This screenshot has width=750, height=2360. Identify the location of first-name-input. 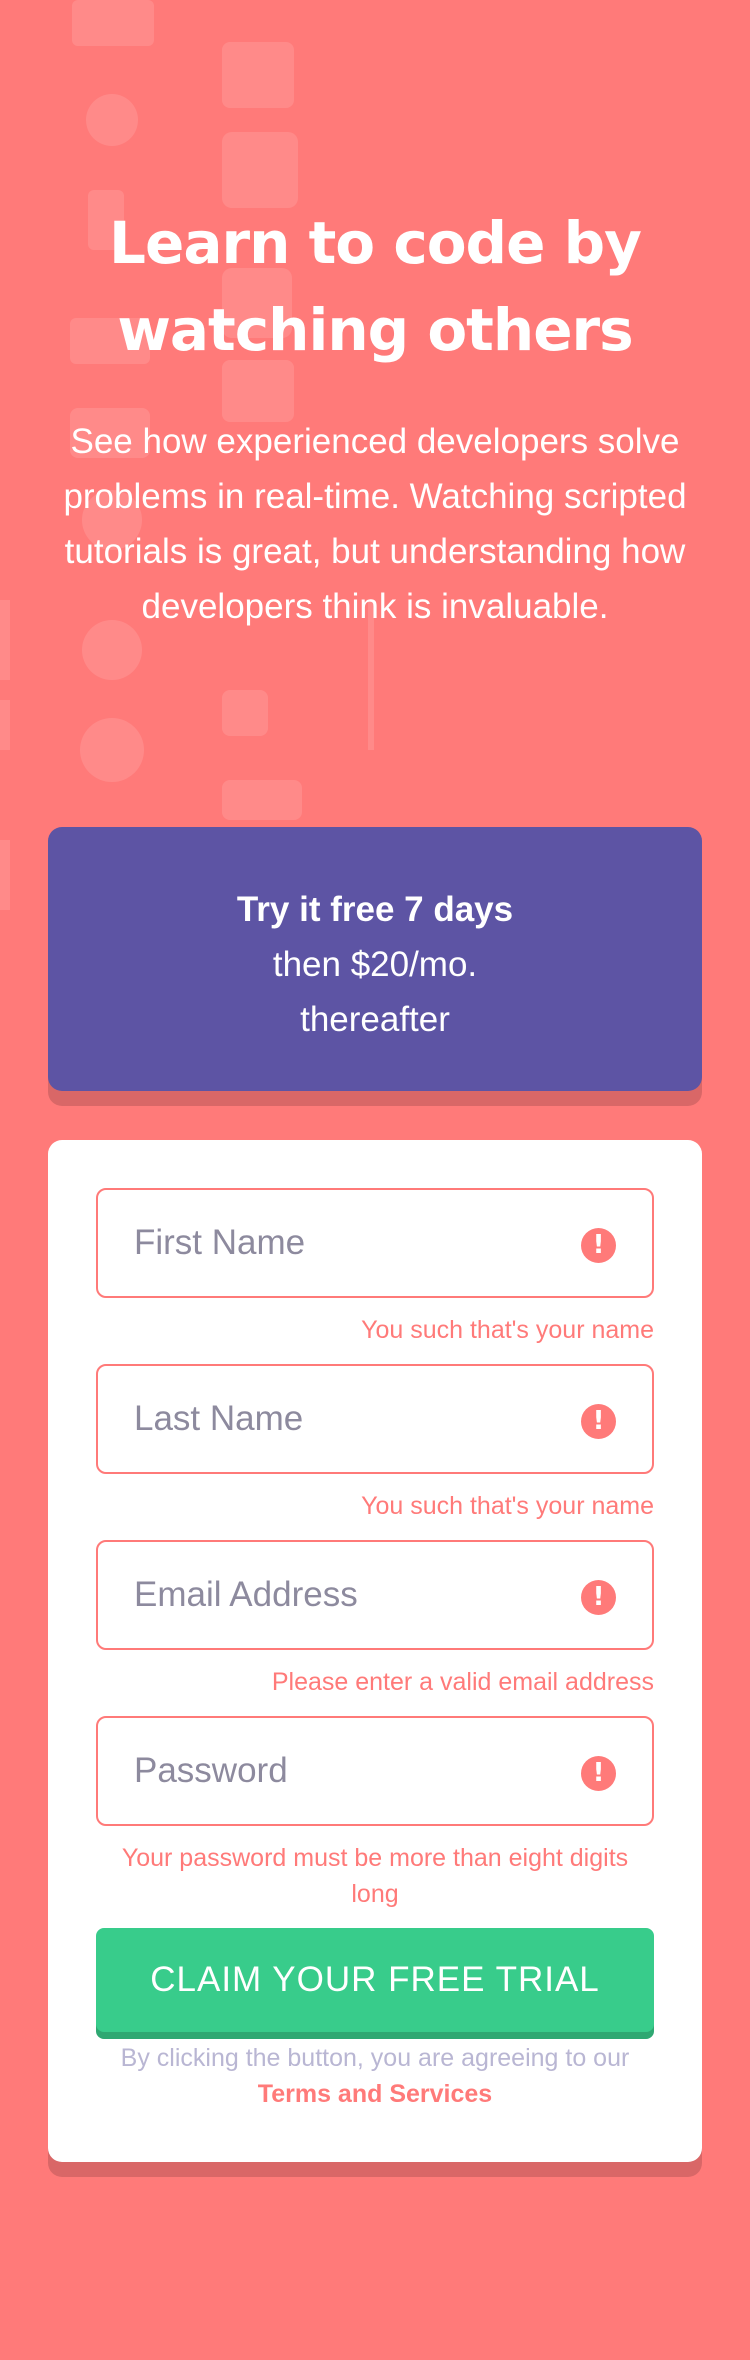
(375, 1243).